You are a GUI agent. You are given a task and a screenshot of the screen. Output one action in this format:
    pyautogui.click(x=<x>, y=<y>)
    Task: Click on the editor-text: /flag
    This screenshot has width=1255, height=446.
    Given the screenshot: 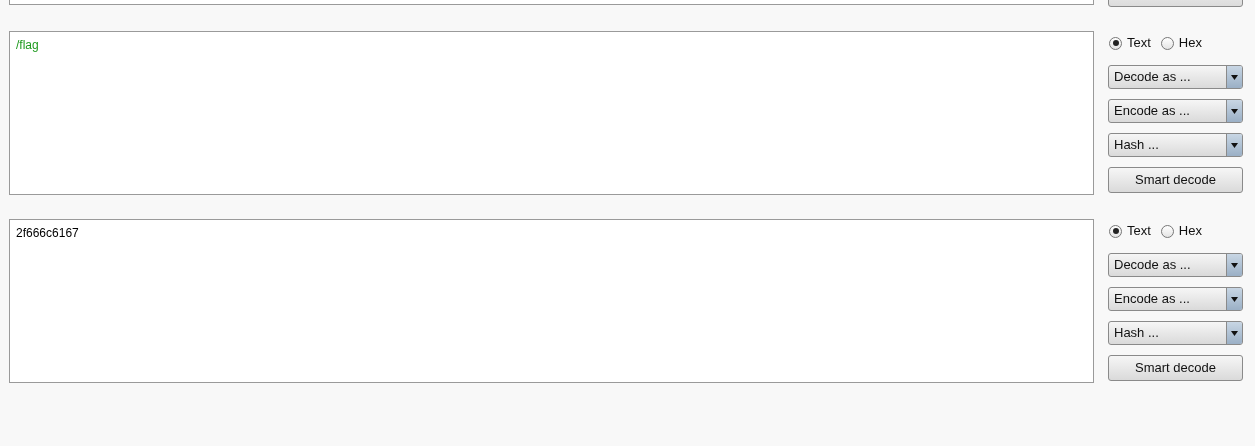 What is the action you would take?
    pyautogui.click(x=28, y=45)
    